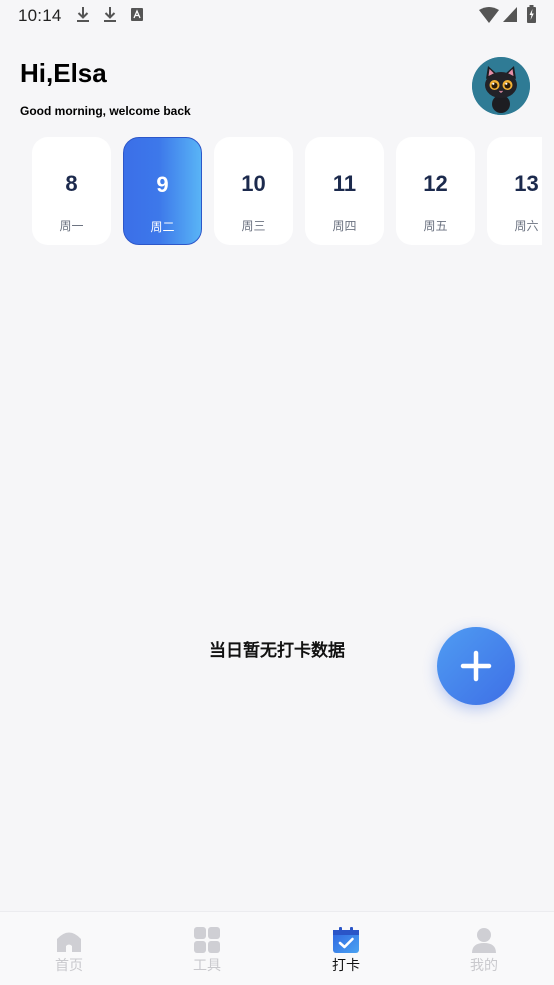 The image size is (554, 985). I want to click on day-card: 13 周六, so click(514, 191).